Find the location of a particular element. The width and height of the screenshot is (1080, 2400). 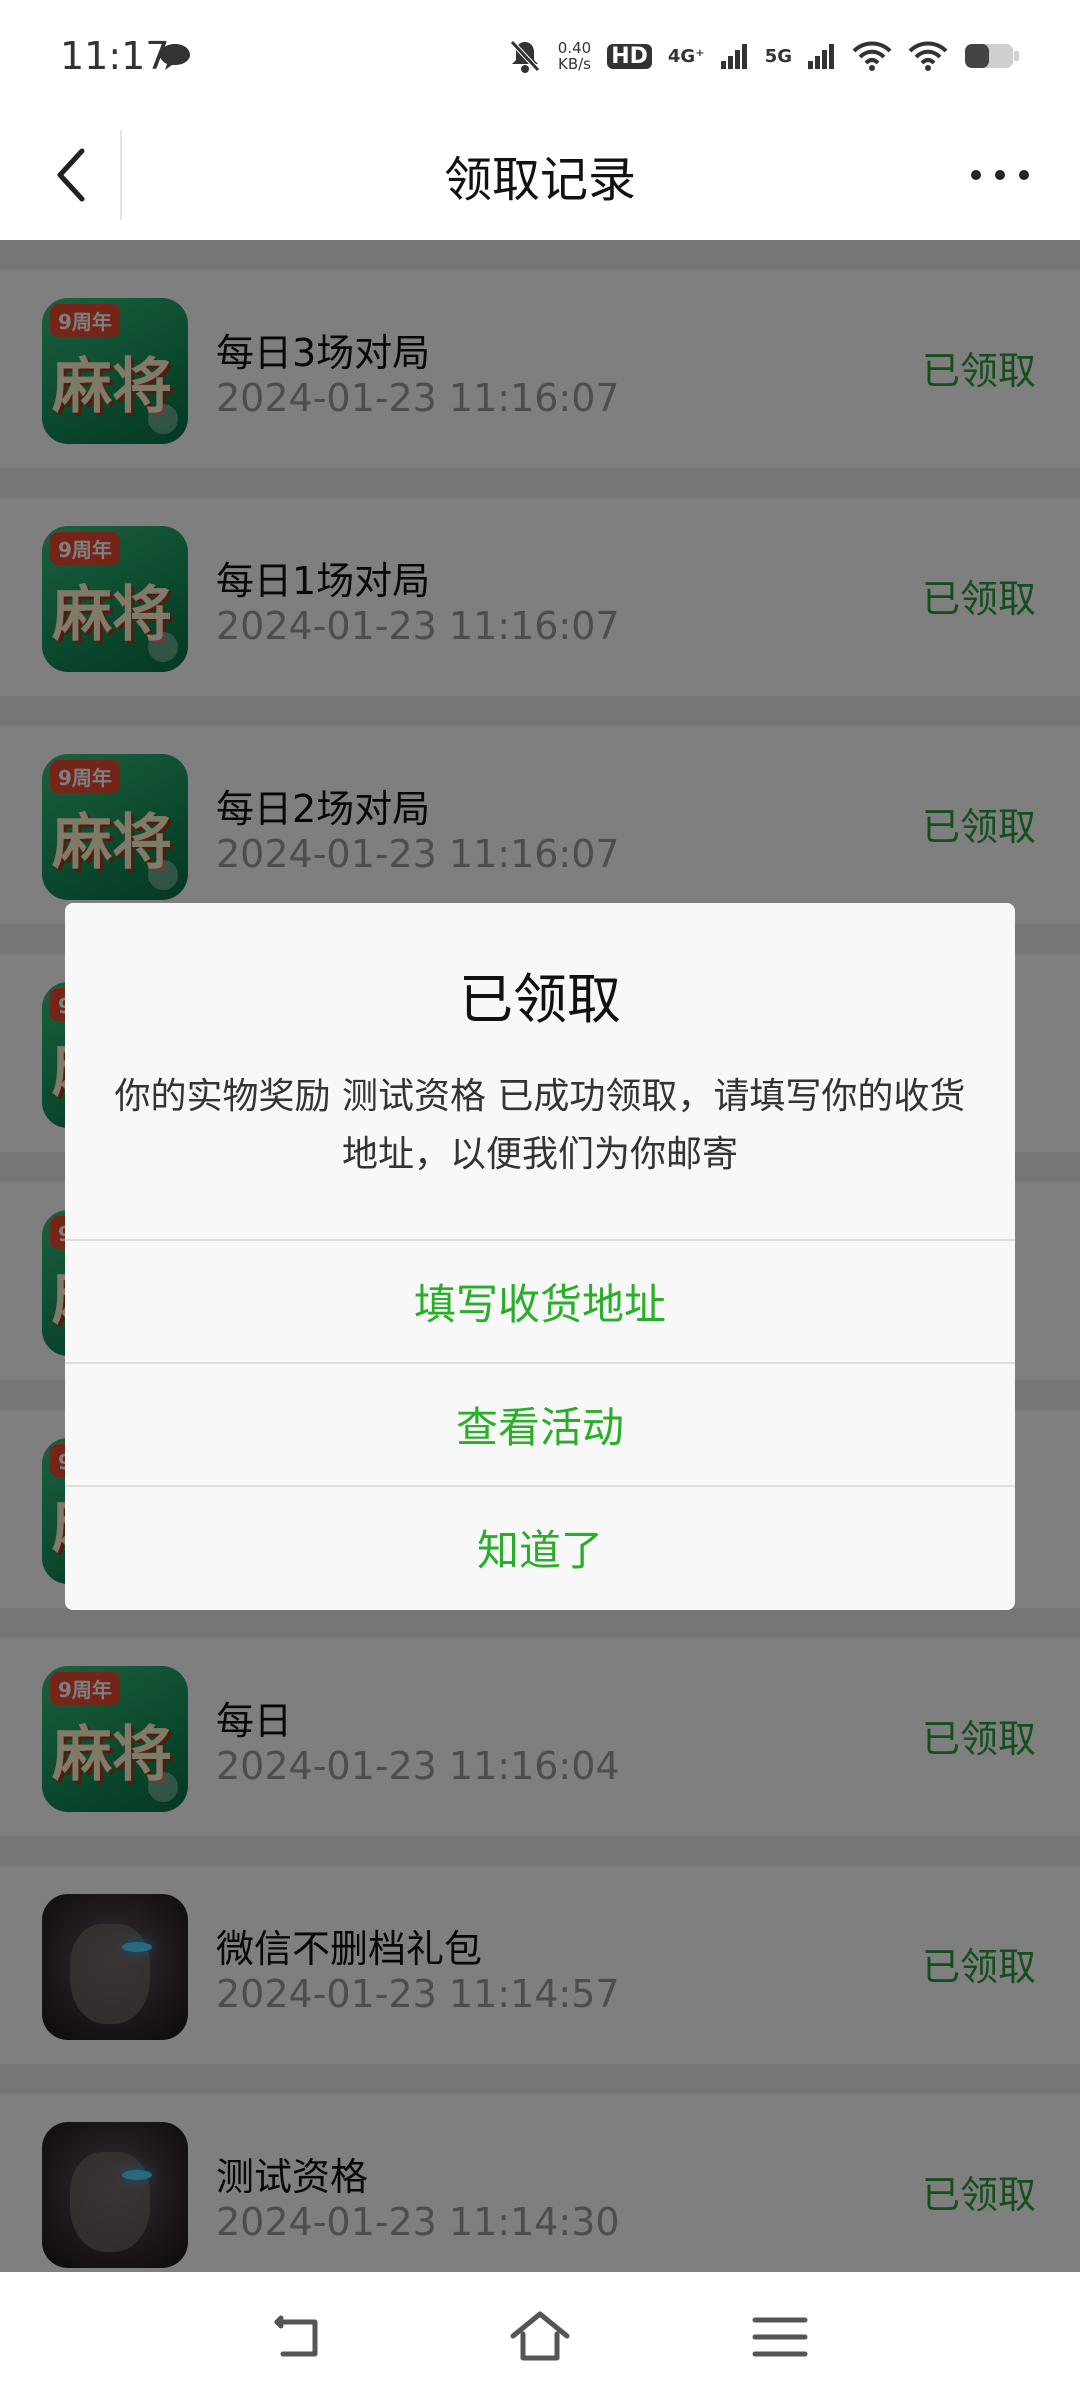

hd-badge: HD is located at coordinates (629, 56).